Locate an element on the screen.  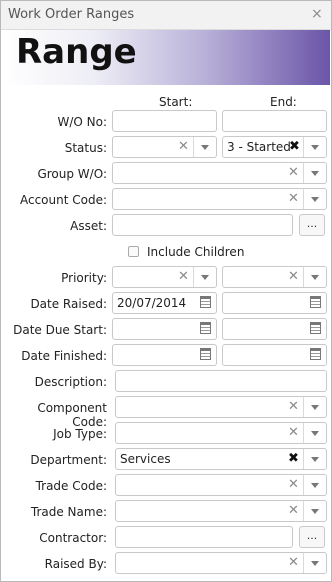
date-due-start-label: Date Due Start: is located at coordinates (60, 330).